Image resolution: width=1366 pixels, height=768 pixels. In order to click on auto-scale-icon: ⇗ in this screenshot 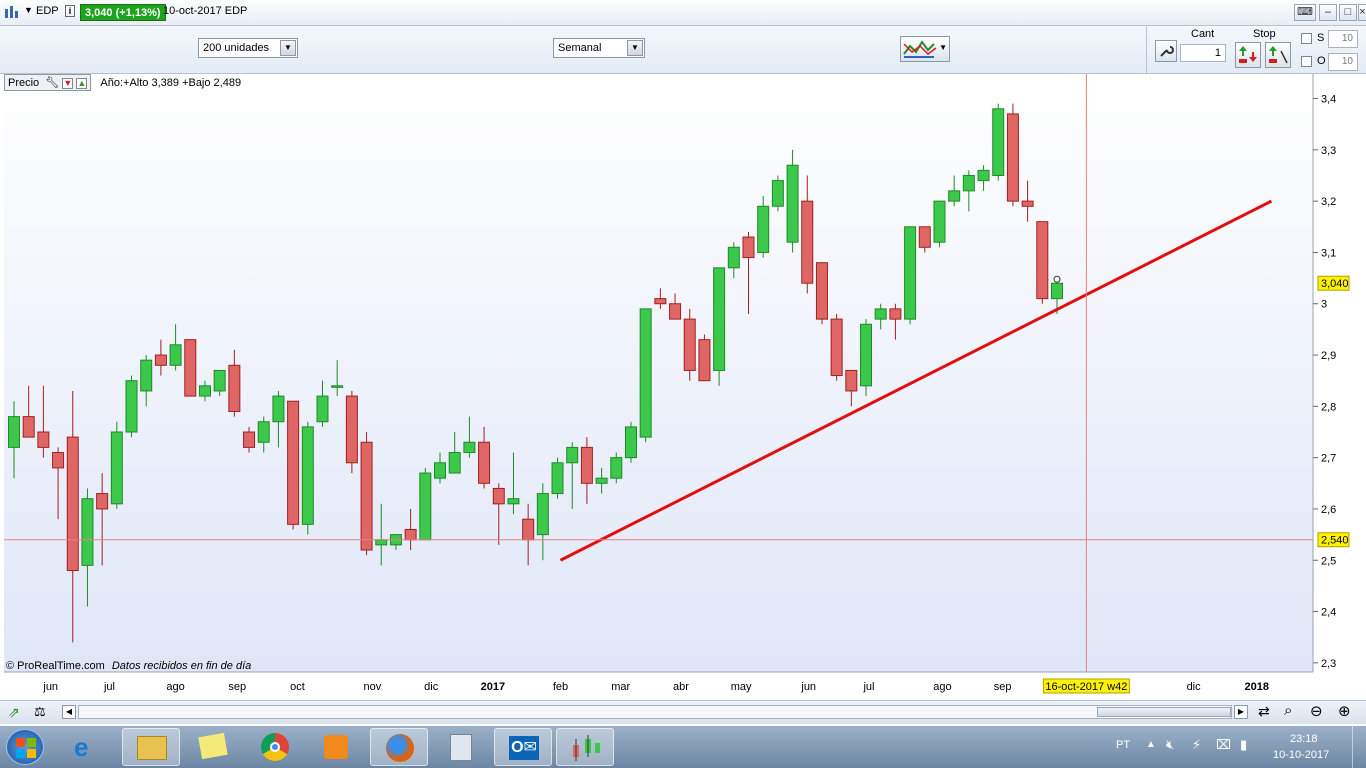, I will do `click(14, 712)`.